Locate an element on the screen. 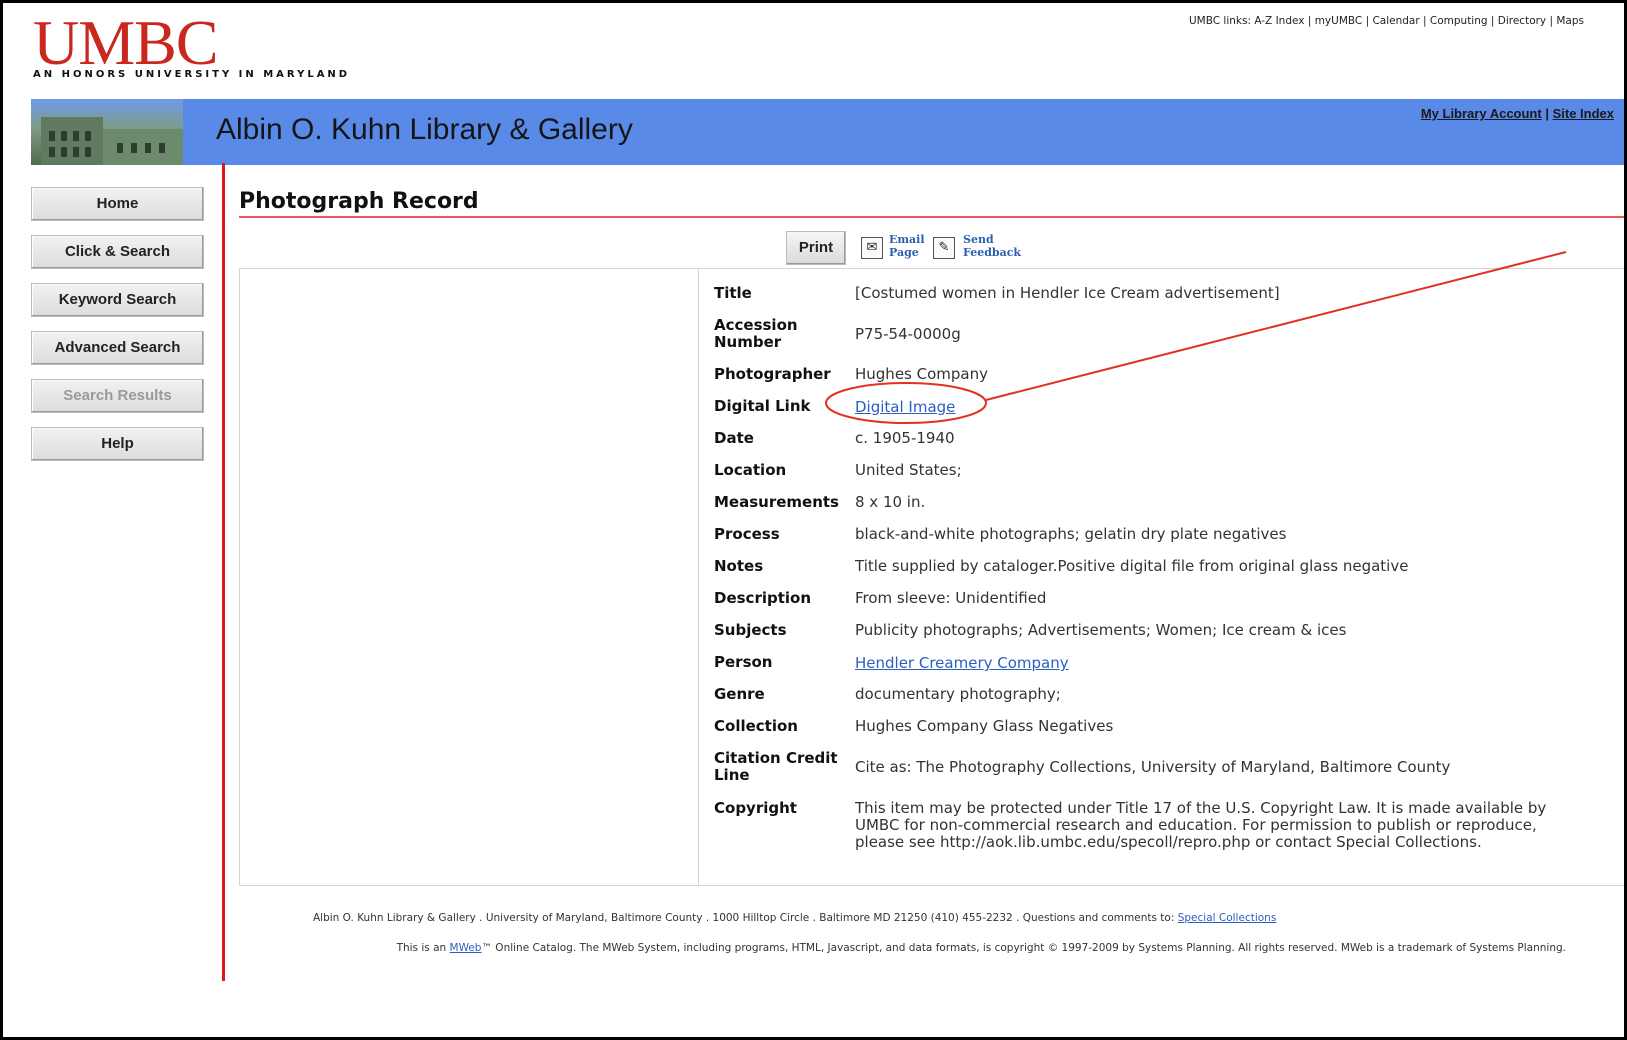 This screenshot has height=1040, width=1627. my-library-account-link: My Library Account is located at coordinates (1481, 113).